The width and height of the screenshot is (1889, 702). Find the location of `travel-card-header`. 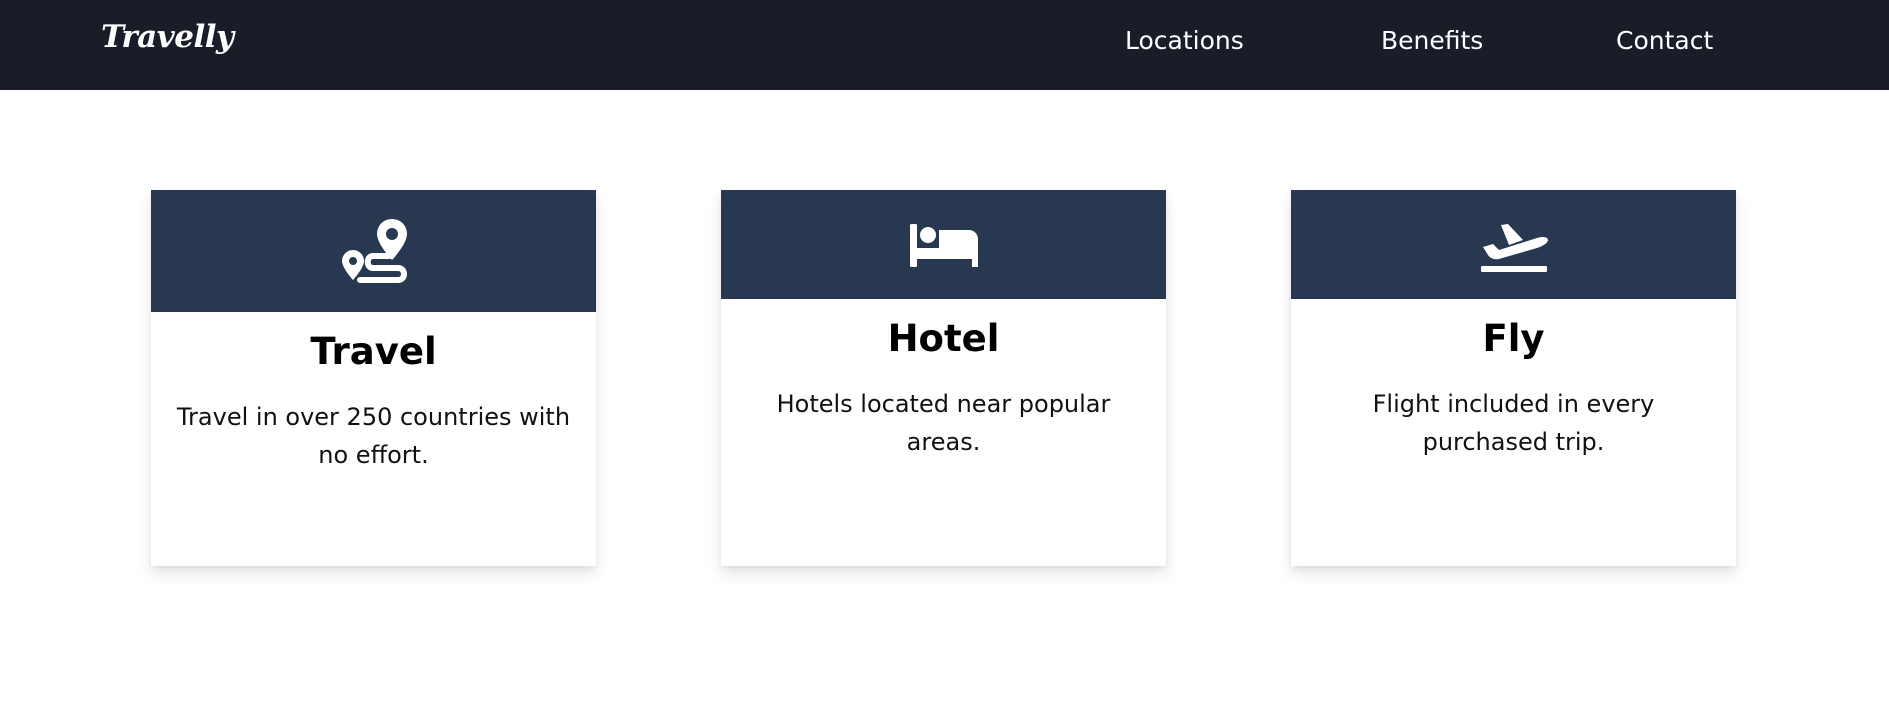

travel-card-header is located at coordinates (373, 251).